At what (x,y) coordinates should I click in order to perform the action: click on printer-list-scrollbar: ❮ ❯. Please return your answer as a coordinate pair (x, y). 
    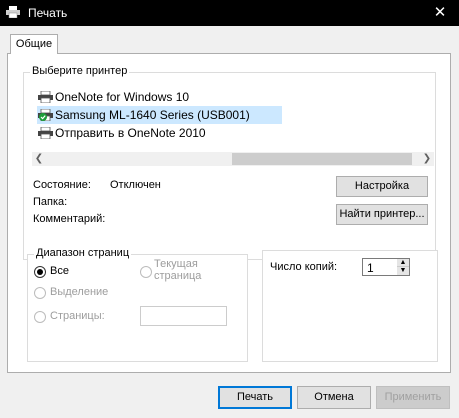
    Looking at the image, I should click on (233, 159).